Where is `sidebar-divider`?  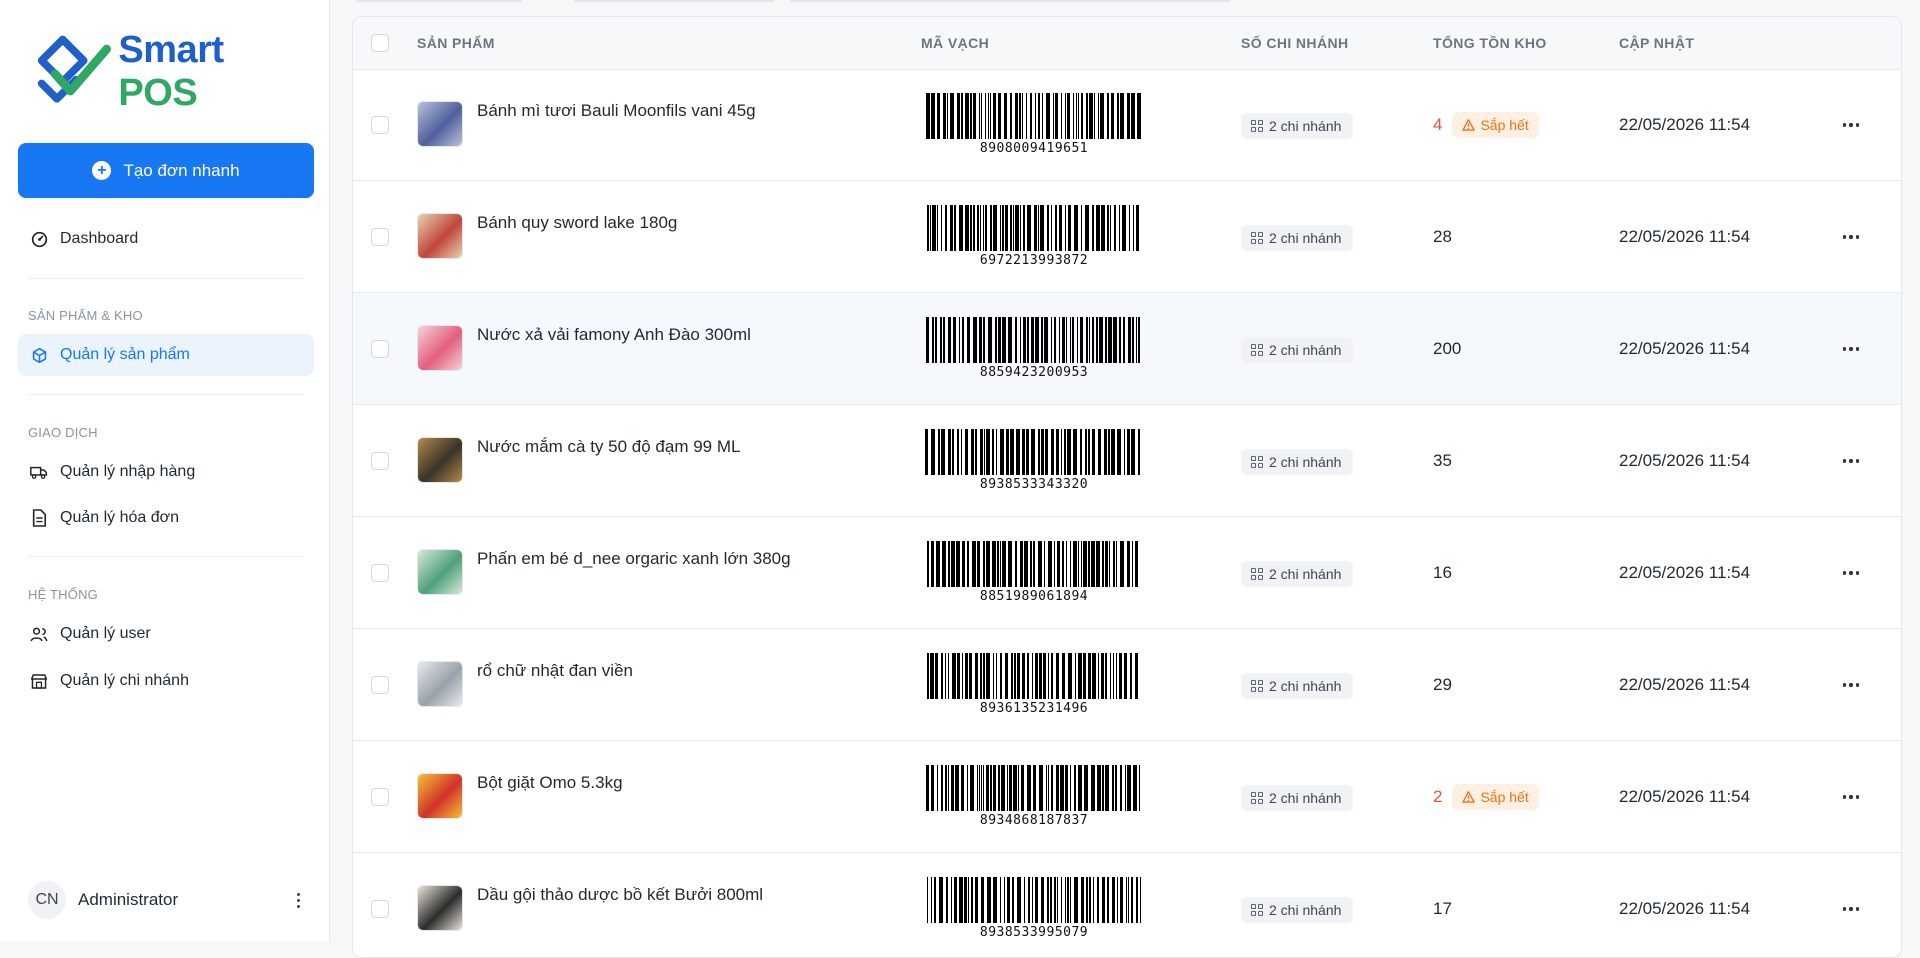
sidebar-divider is located at coordinates (166, 394).